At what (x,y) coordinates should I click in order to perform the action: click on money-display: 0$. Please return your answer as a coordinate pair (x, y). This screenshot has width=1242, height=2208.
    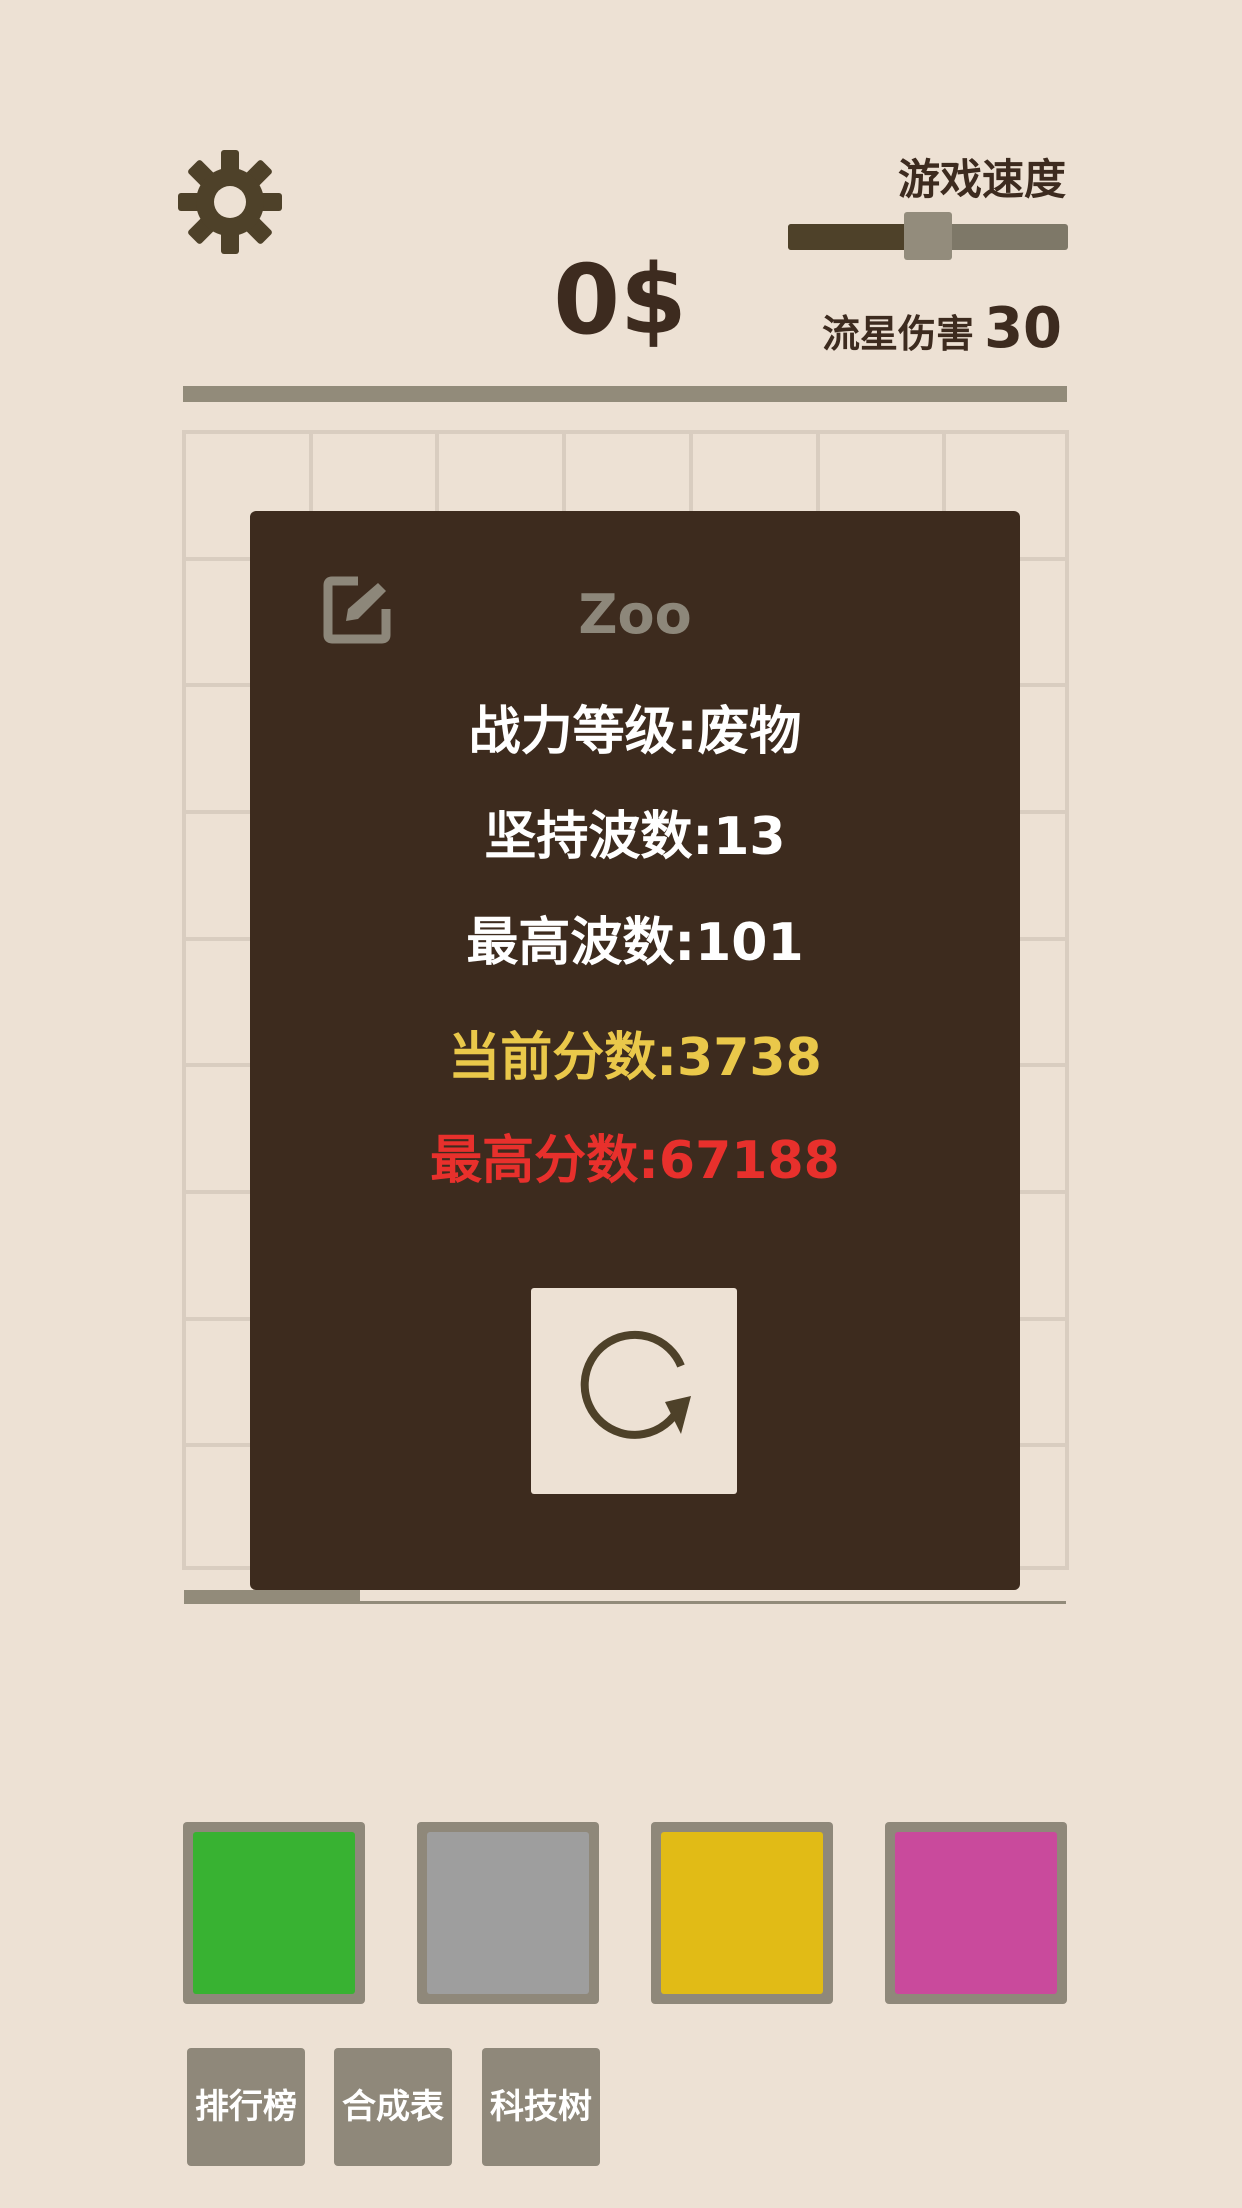
    Looking at the image, I should click on (620, 300).